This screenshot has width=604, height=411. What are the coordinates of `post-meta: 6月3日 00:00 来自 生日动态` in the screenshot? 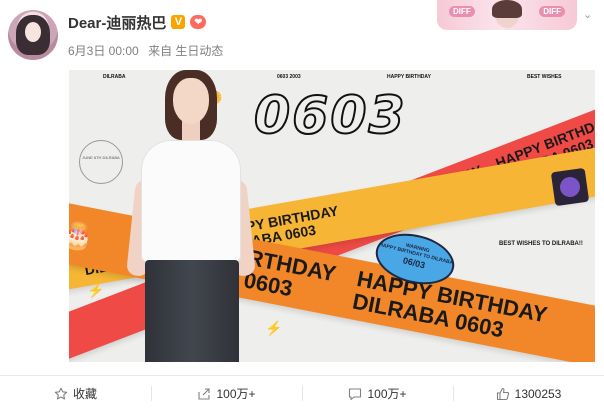 It's located at (148, 50).